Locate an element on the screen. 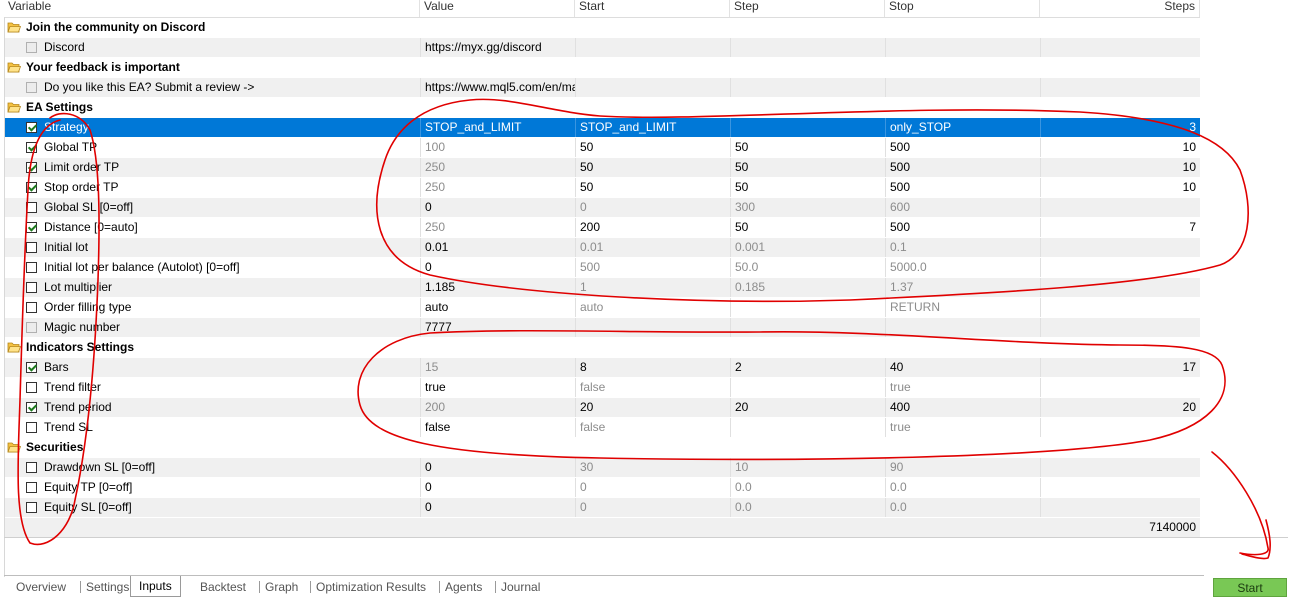 The width and height of the screenshot is (1292, 599). start-cell: 20 is located at coordinates (652, 407).